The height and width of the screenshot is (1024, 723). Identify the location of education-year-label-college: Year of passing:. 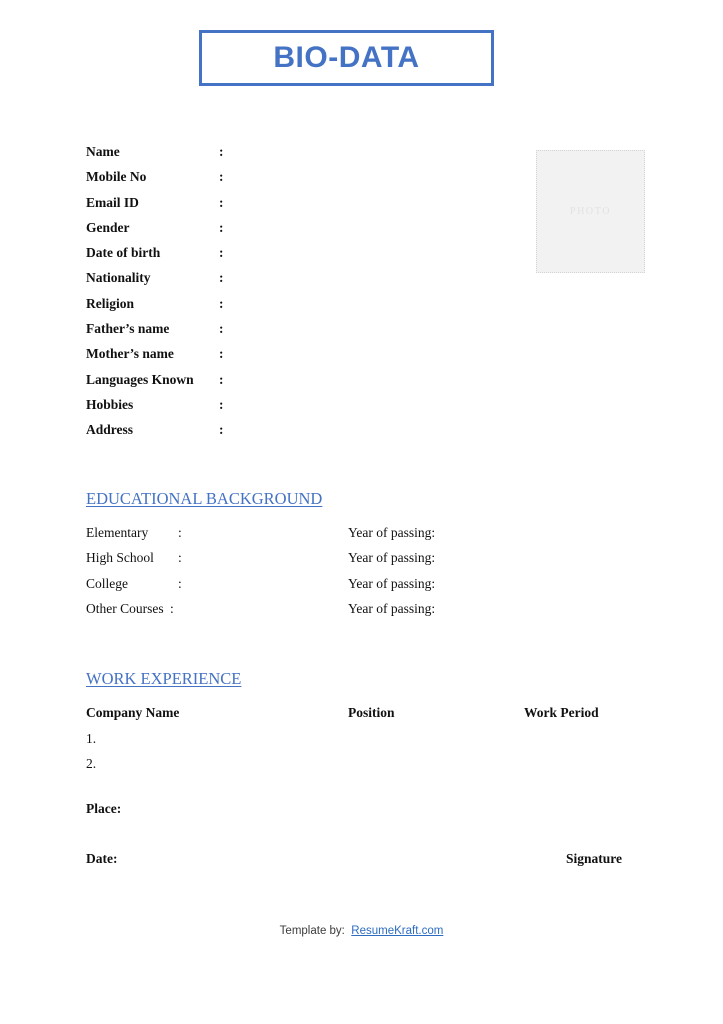
(392, 583).